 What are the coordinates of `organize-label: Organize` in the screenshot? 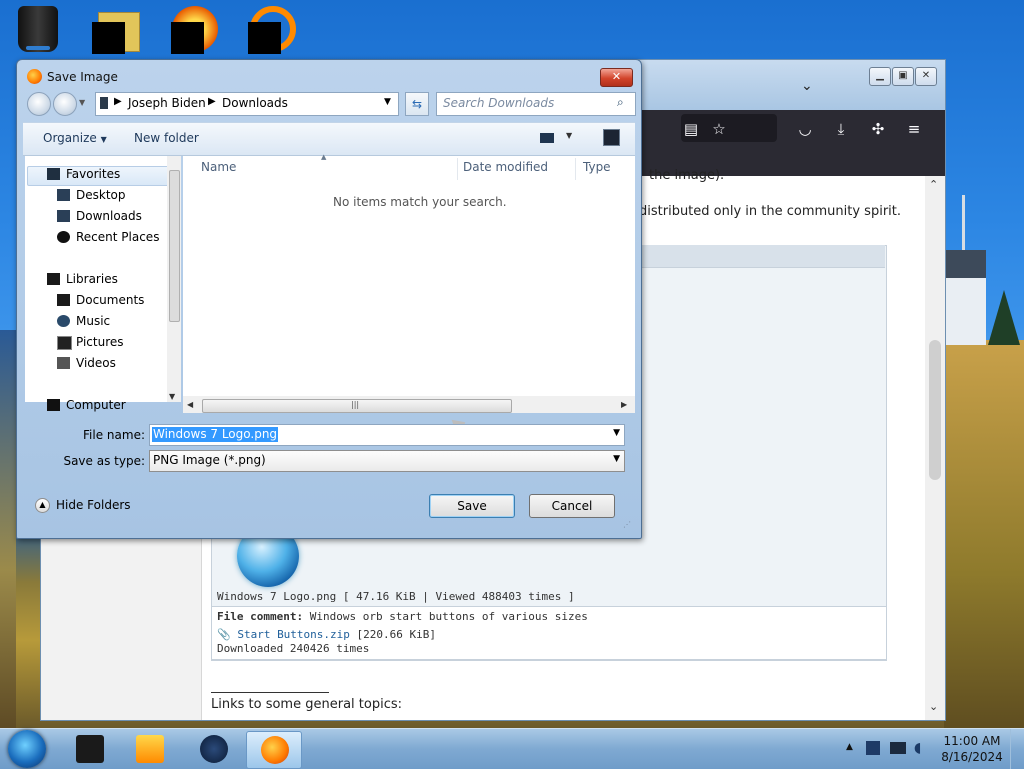 It's located at (70, 138).